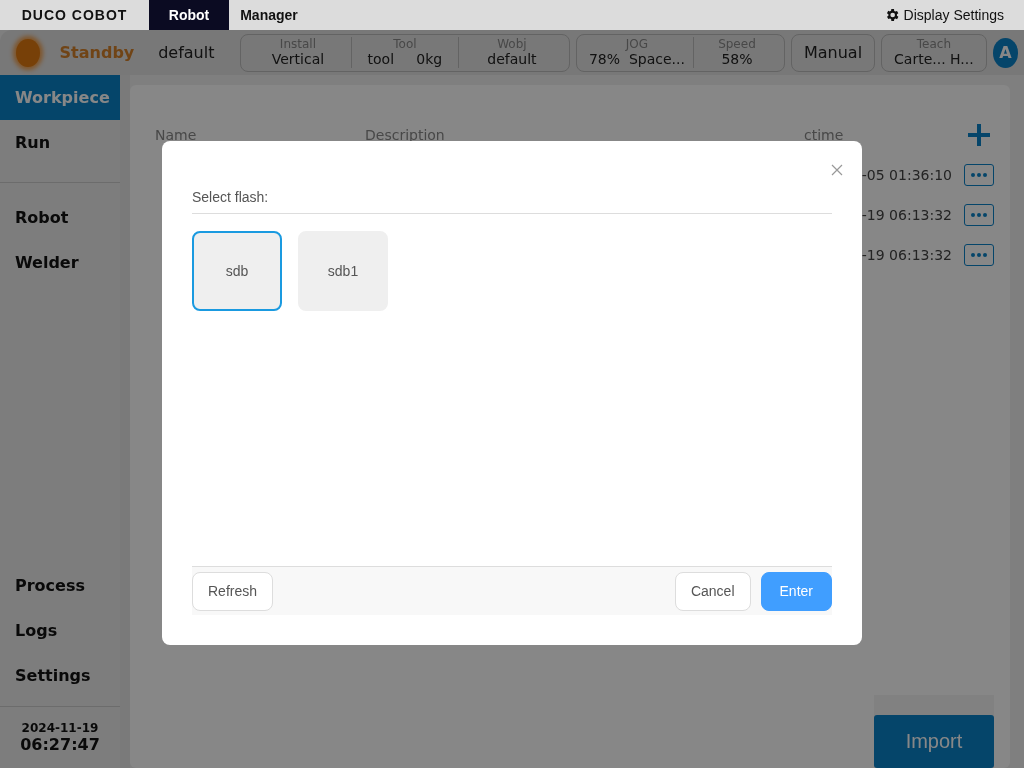 This screenshot has width=1024, height=768. I want to click on cancel-button: Cancel, so click(712, 591).